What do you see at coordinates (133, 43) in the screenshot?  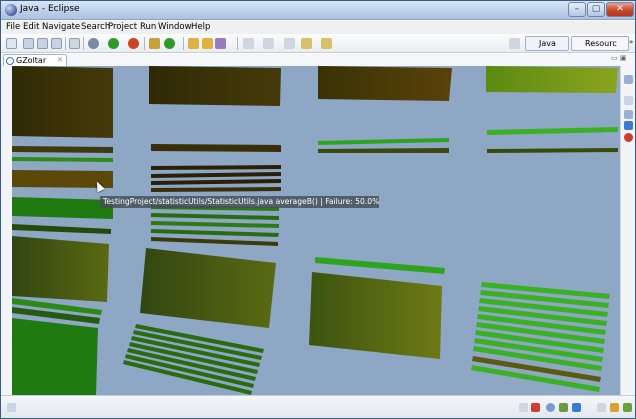 I see `external-tools-icon` at bounding box center [133, 43].